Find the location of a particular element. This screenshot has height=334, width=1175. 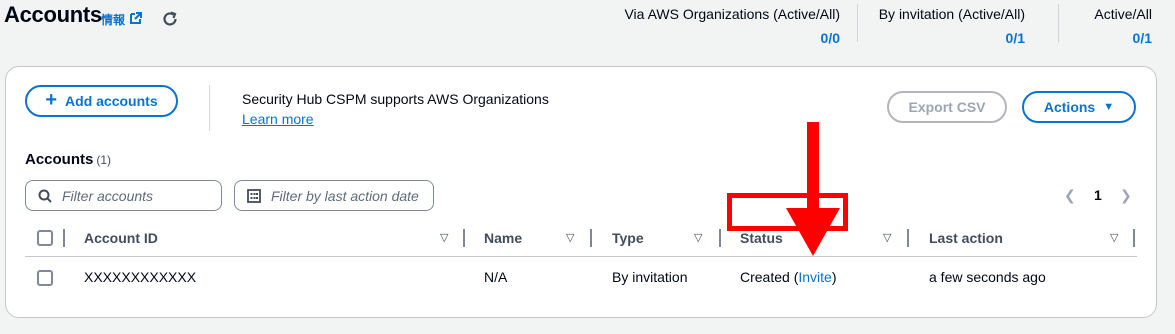

invite-link: Invite is located at coordinates (814, 277).